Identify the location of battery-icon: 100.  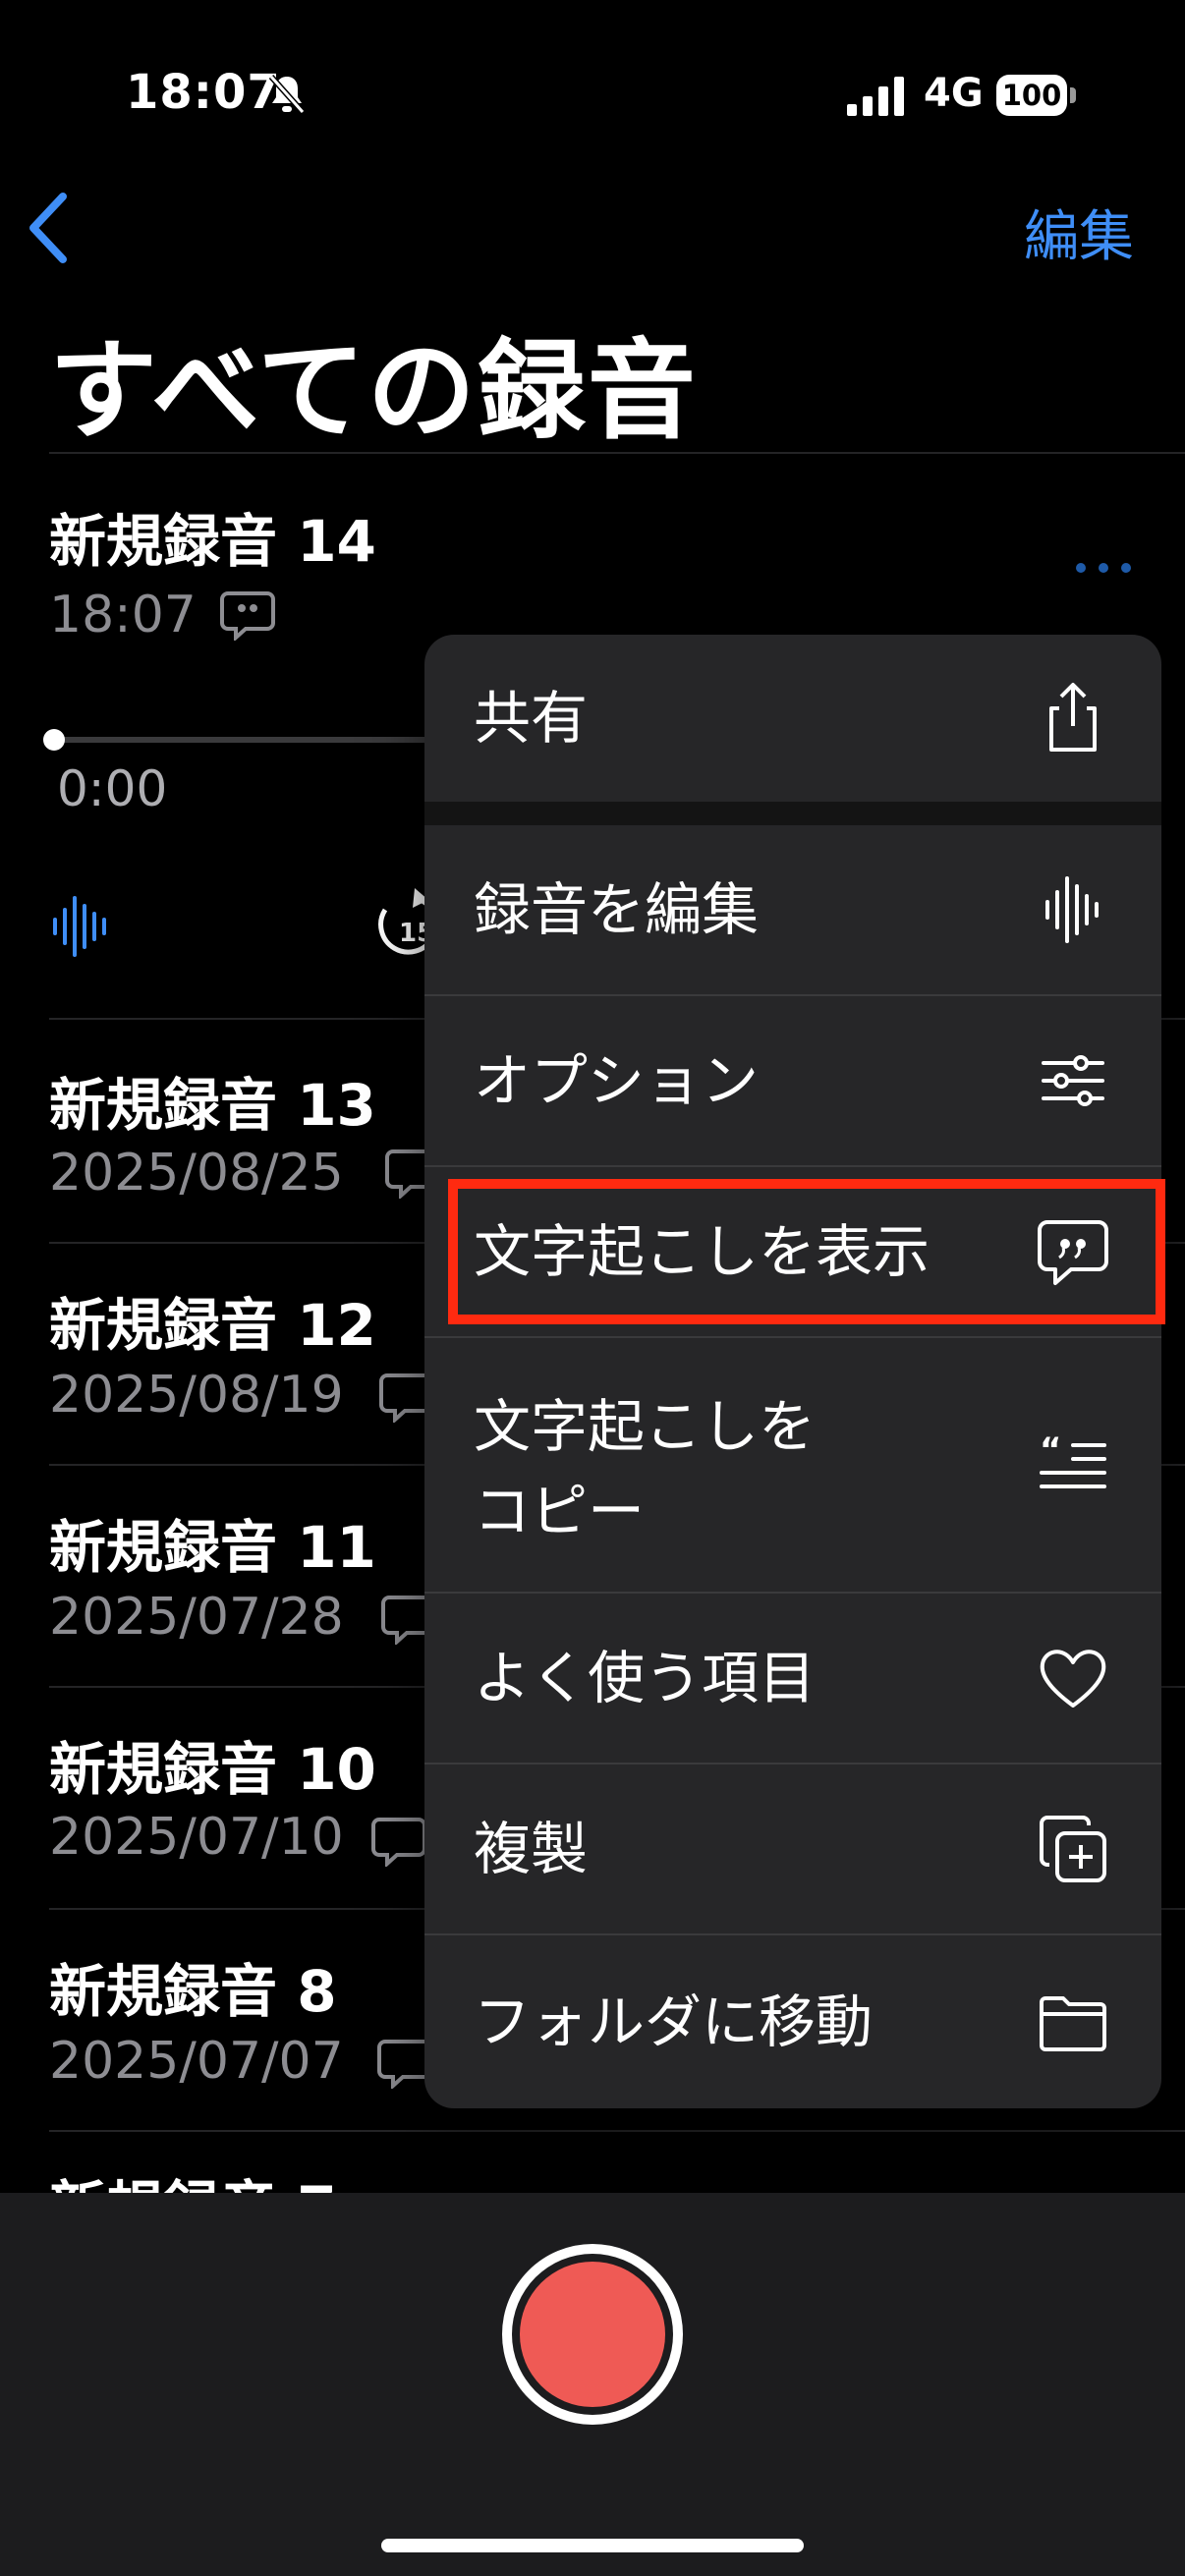
(1037, 95).